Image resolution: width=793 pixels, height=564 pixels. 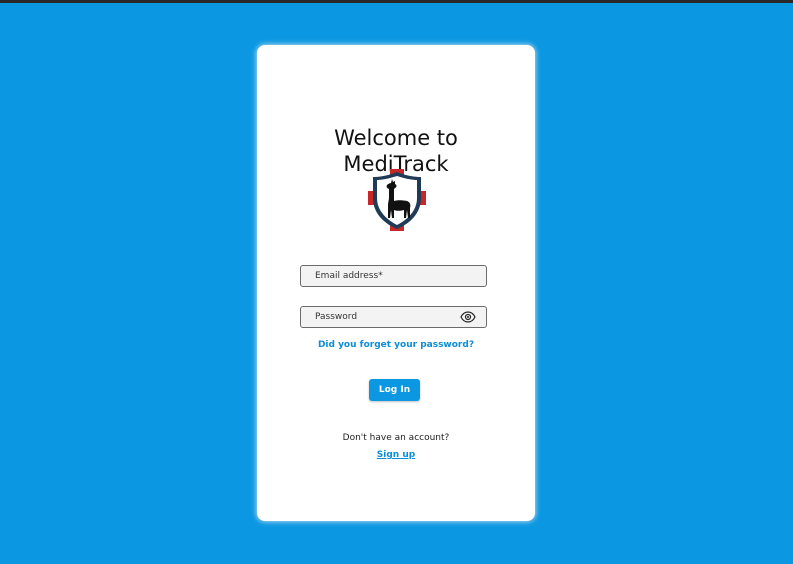 I want to click on password-field, so click(x=393, y=317).